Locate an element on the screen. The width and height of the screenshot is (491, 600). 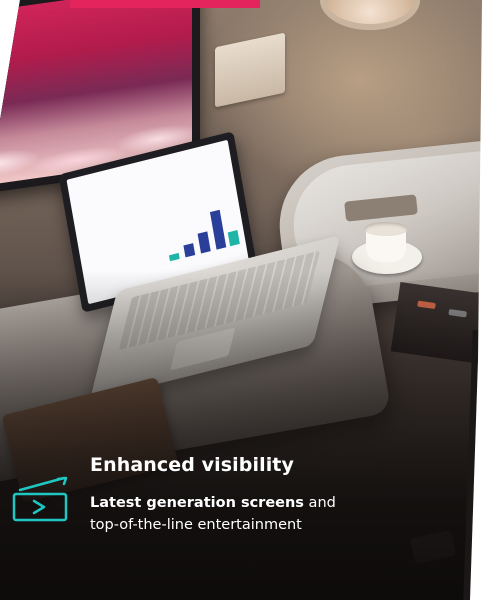
feature-description-rest: and is located at coordinates (319, 503).